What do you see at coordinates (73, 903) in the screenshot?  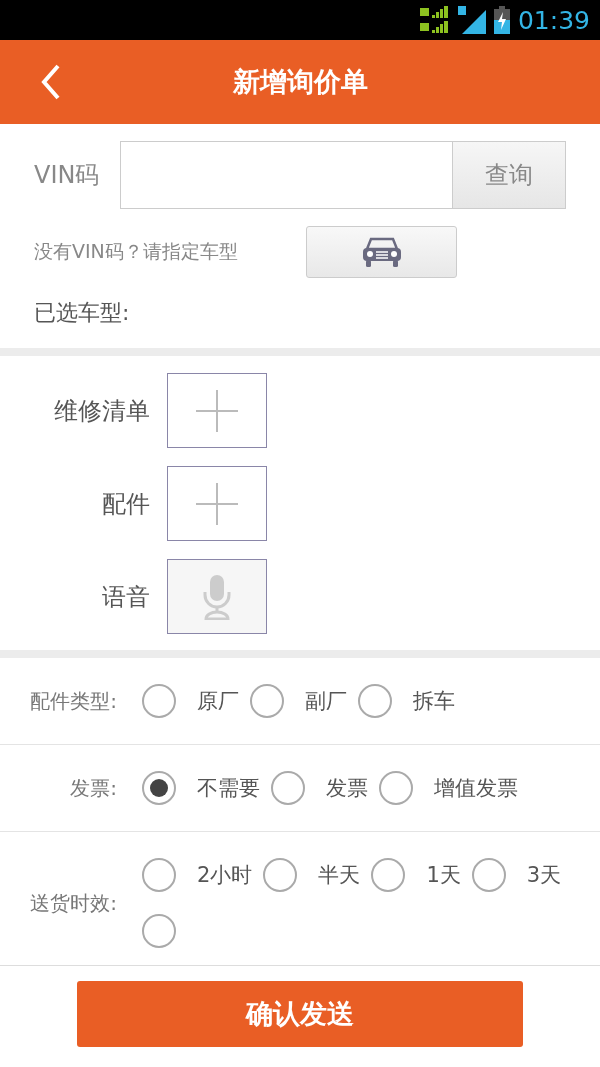 I see `option-label: 送货时效:` at bounding box center [73, 903].